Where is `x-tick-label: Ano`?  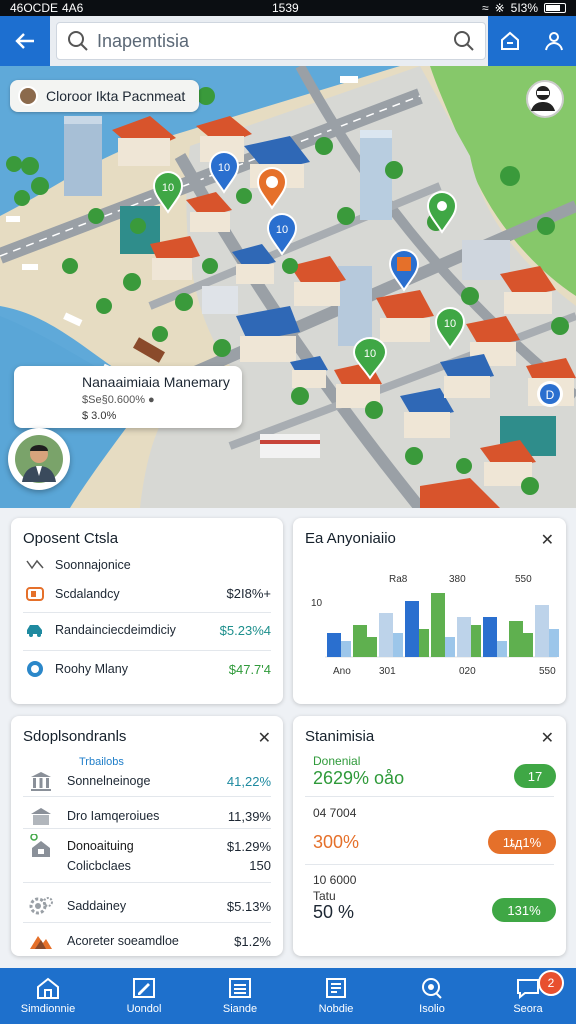
x-tick-label: Ano is located at coordinates (342, 671).